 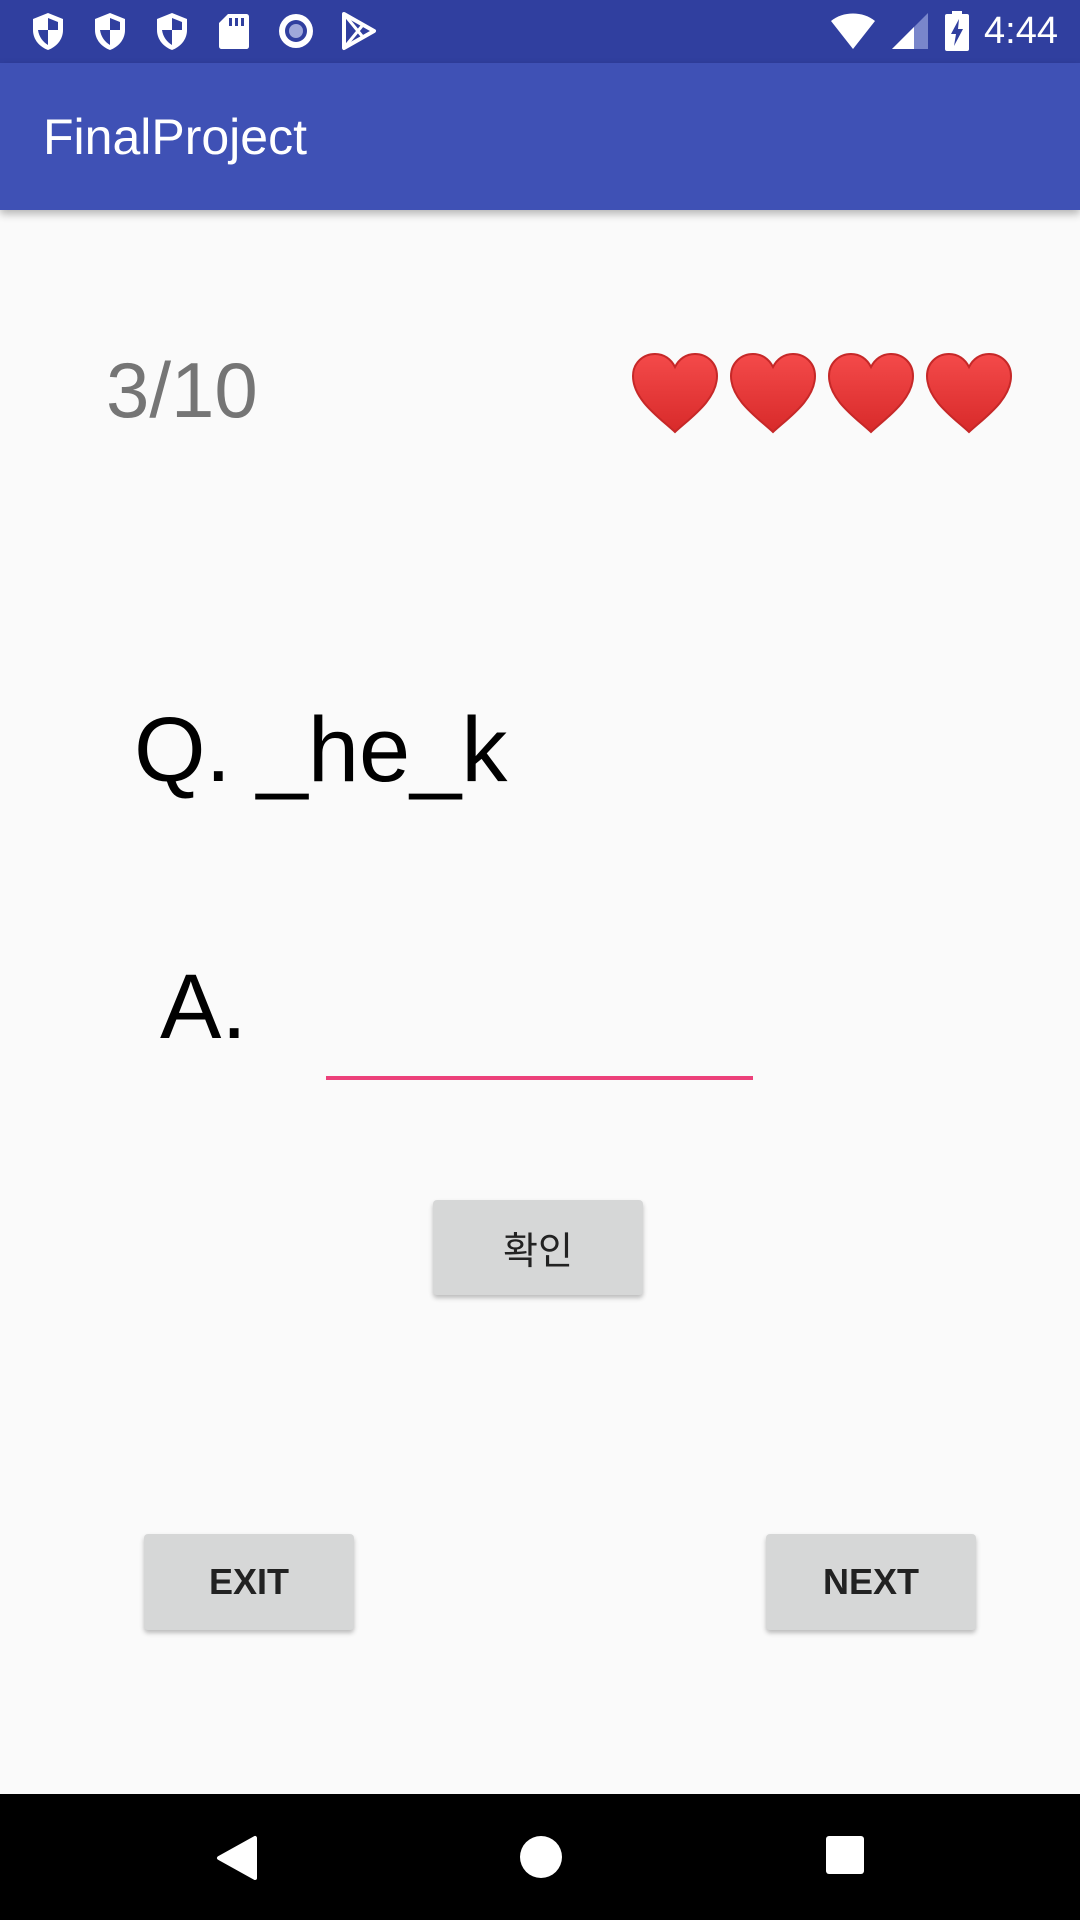 I want to click on app-title: FinalProject, so click(x=175, y=137).